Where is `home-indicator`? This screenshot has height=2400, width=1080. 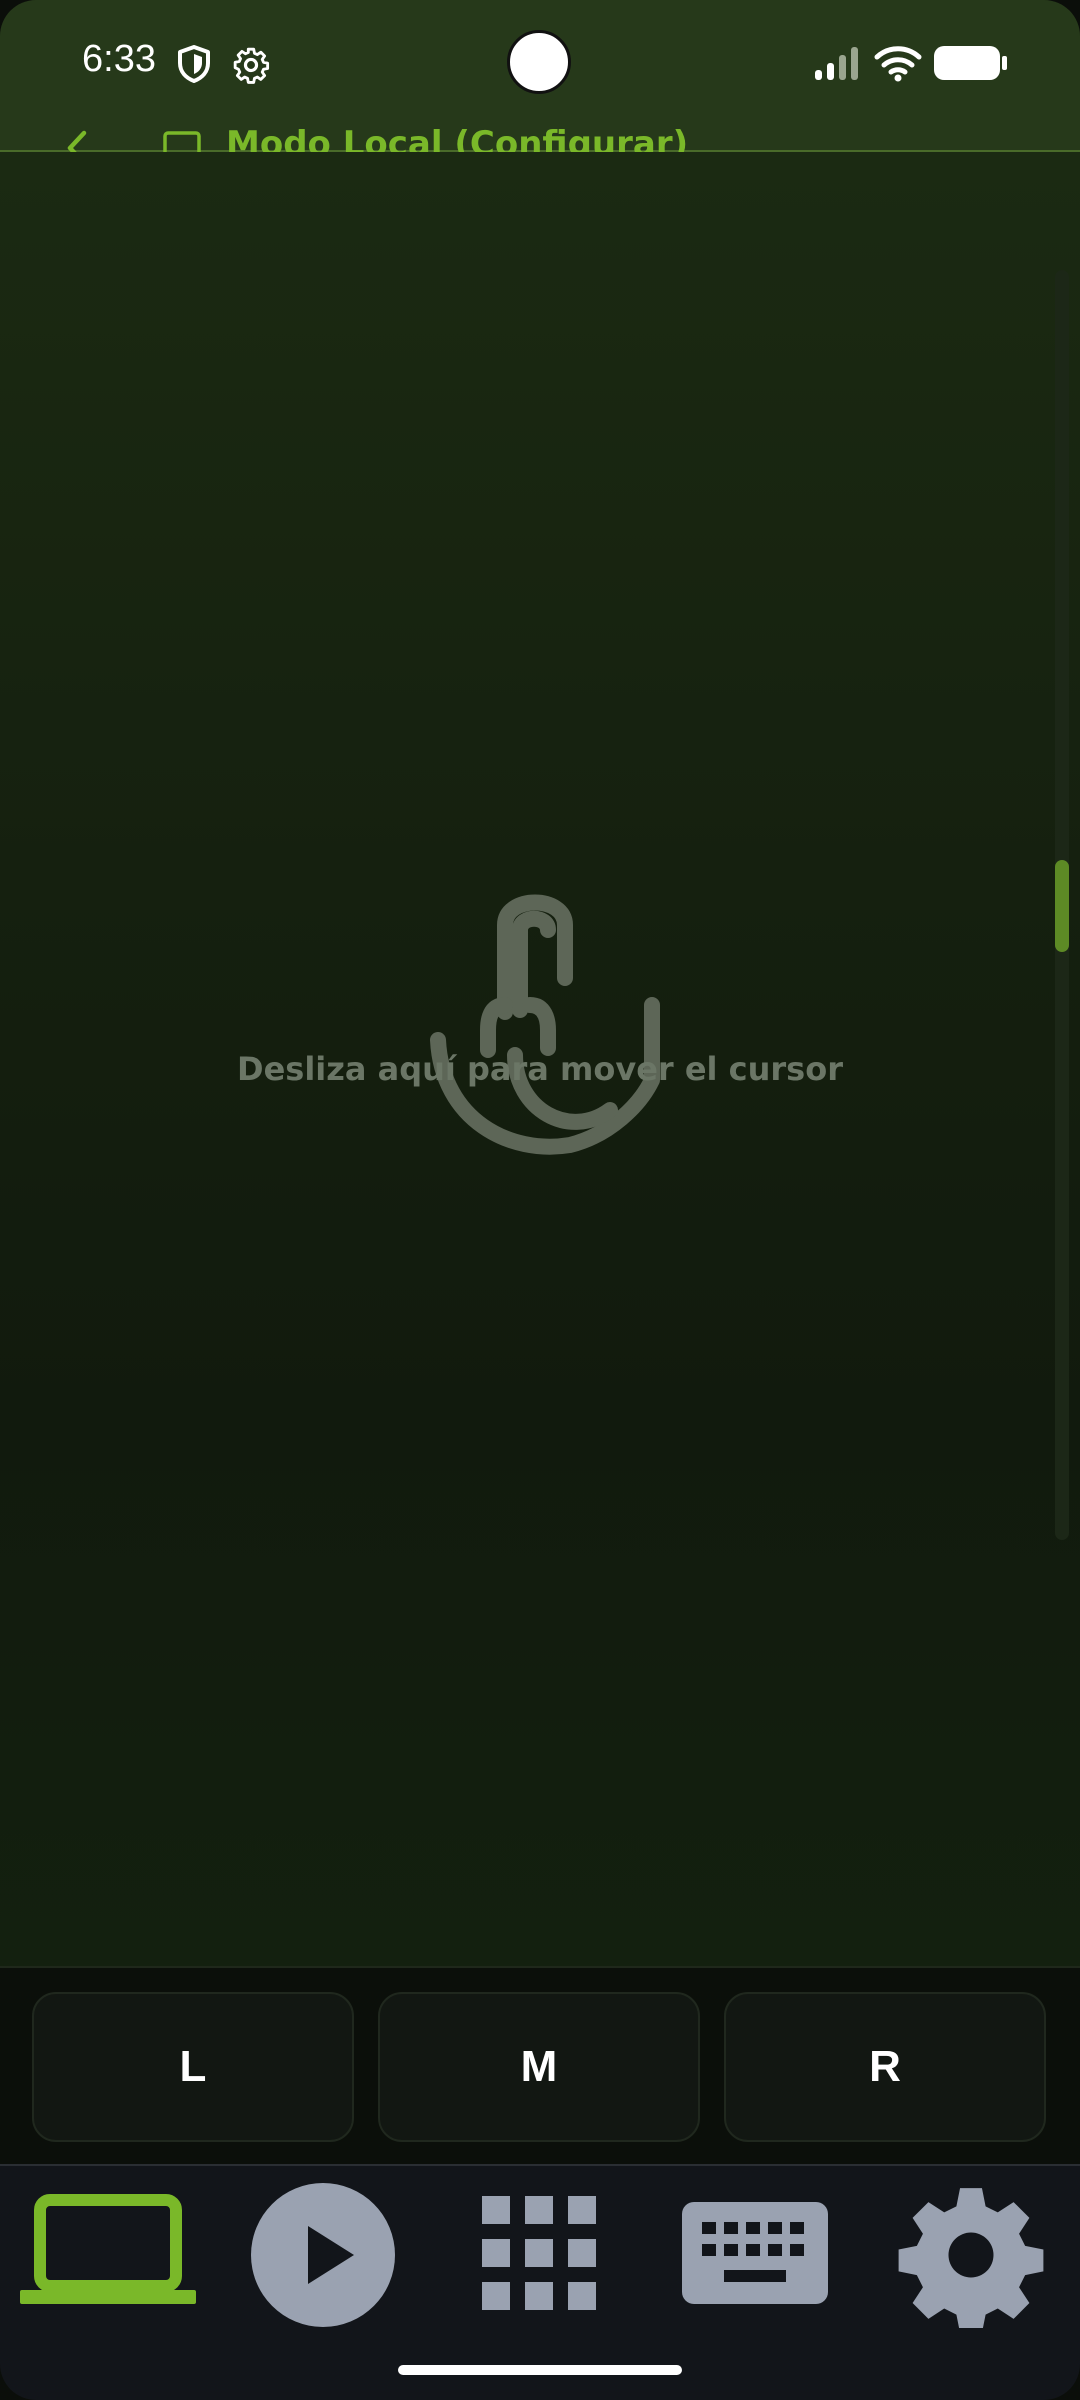
home-indicator is located at coordinates (540, 2370).